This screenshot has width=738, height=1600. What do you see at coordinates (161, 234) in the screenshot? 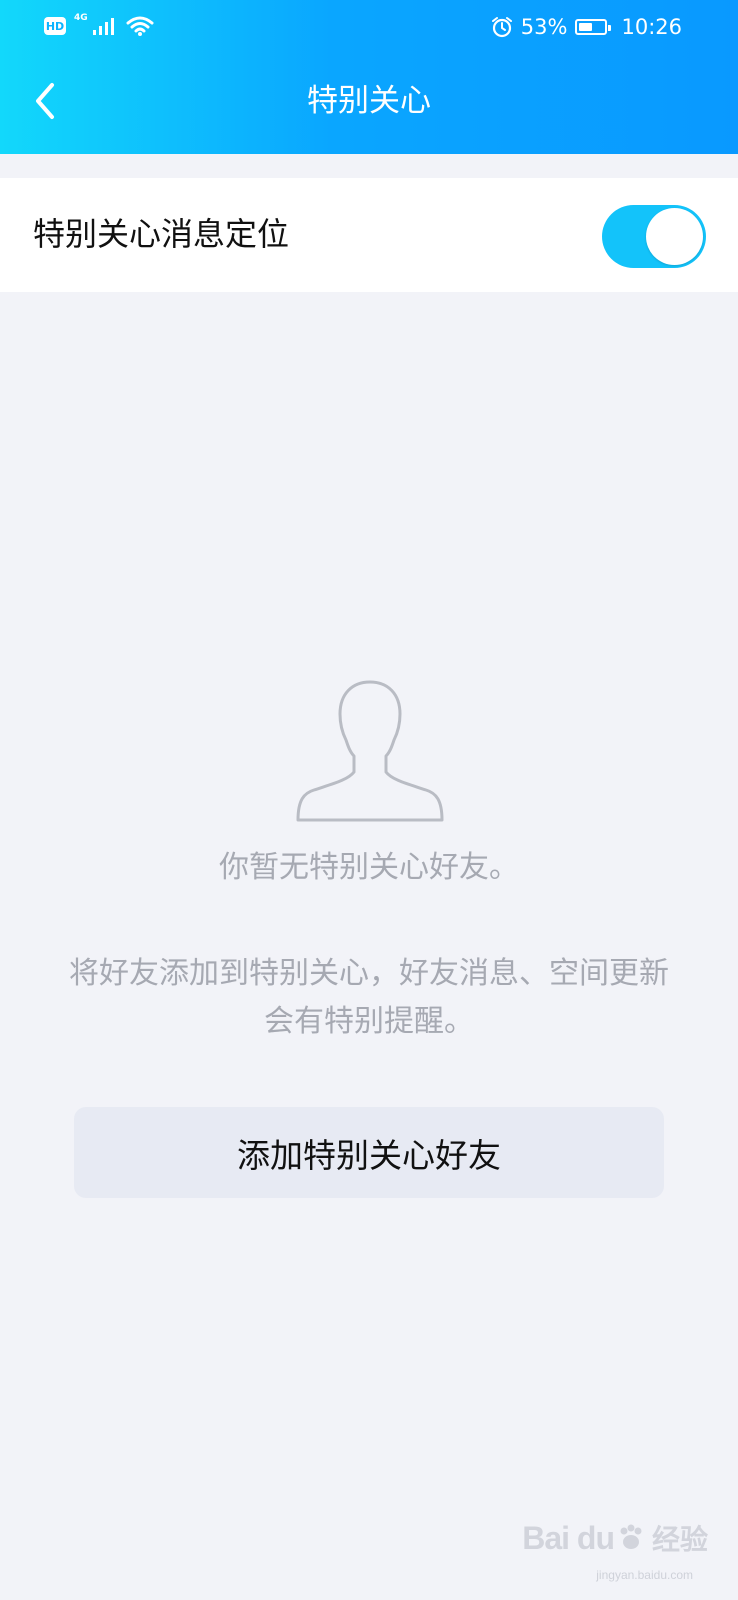
I see `setting-label: 特别关心消息定位` at bounding box center [161, 234].